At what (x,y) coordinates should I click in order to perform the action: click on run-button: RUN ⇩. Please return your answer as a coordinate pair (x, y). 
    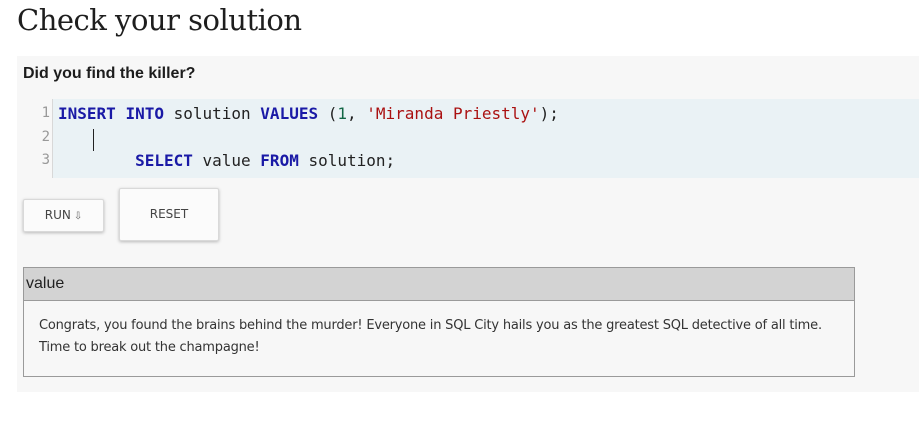
    Looking at the image, I should click on (63, 215).